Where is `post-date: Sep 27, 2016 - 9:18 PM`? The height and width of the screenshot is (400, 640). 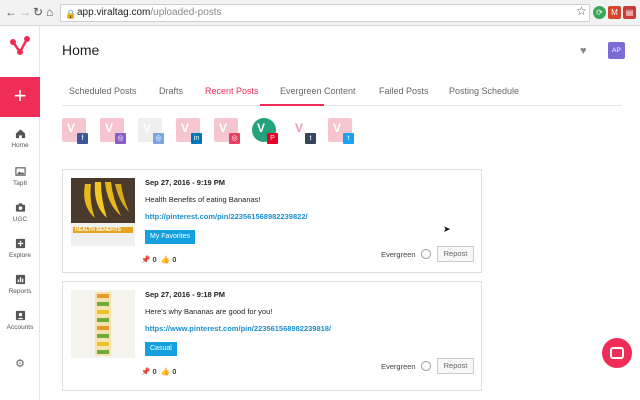
post-date: Sep 27, 2016 - 9:18 PM is located at coordinates (185, 294).